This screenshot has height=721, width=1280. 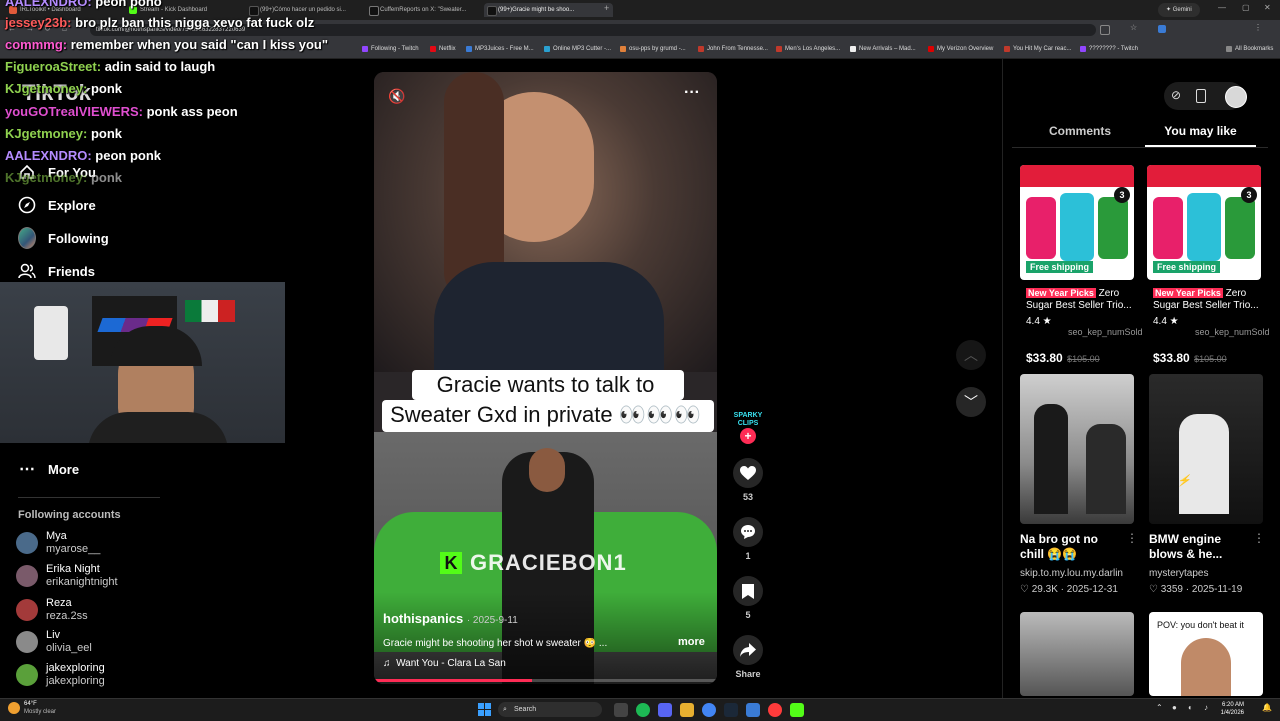 What do you see at coordinates (1258, 27) in the screenshot?
I see `menu-dots-icon: ⋮` at bounding box center [1258, 27].